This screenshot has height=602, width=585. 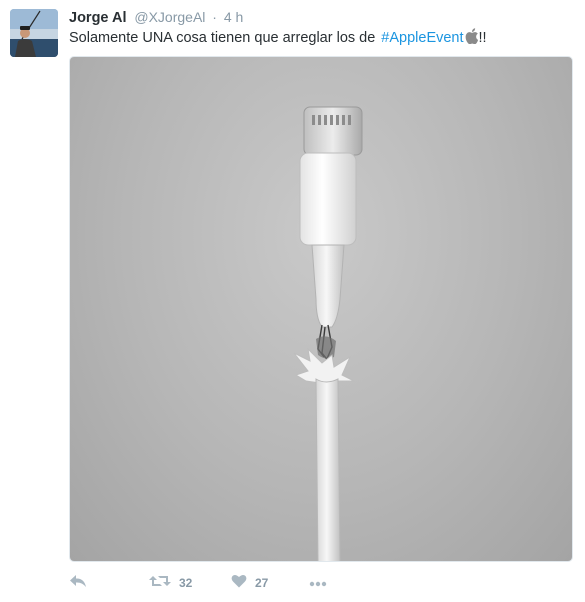 What do you see at coordinates (160, 583) in the screenshot?
I see `retweet-icon` at bounding box center [160, 583].